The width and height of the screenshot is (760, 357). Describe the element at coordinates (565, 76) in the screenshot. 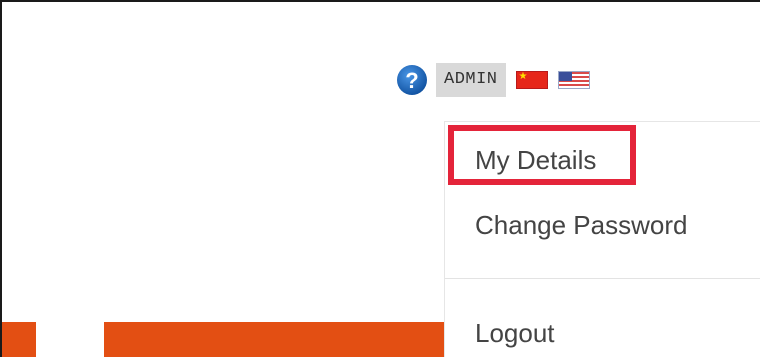

I see `flag-canton` at that location.